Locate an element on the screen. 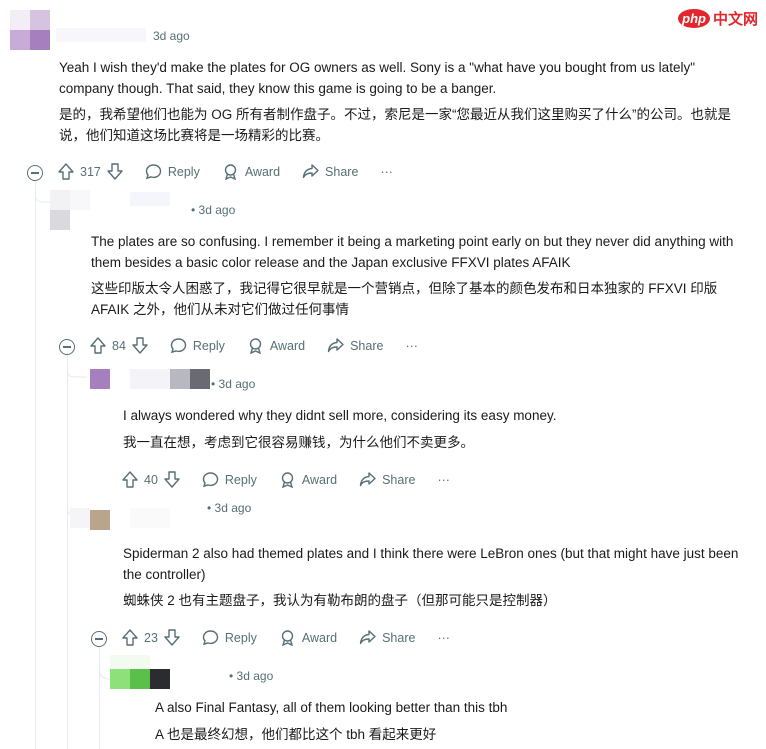 This screenshot has width=766, height=749. action-bar: 40 Reply Award Share ··· is located at coordinates (297, 479).